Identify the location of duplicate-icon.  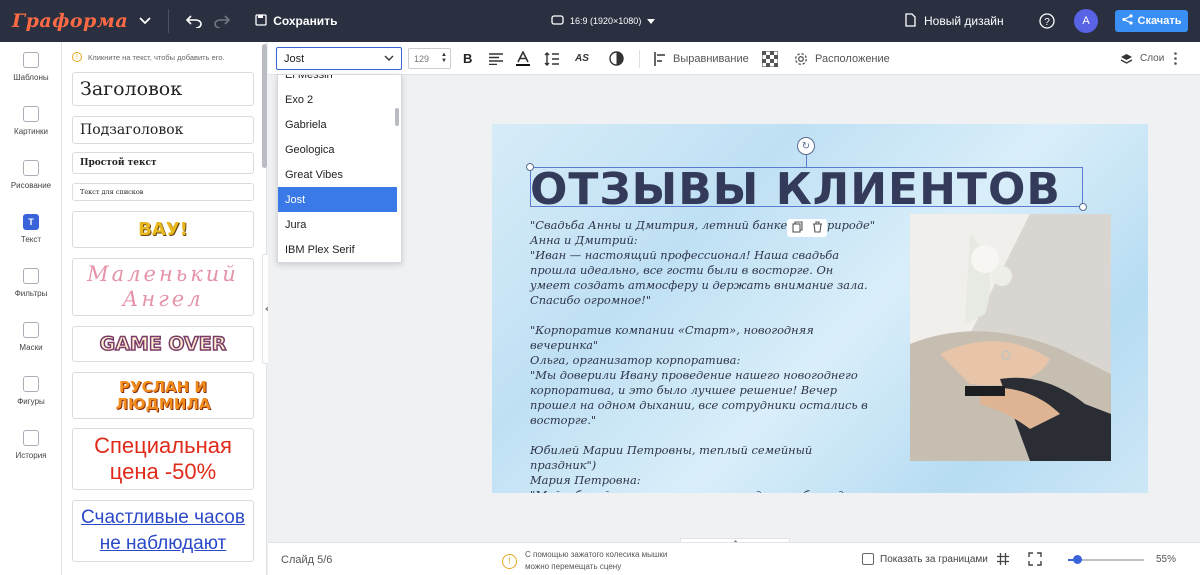
(797, 228).